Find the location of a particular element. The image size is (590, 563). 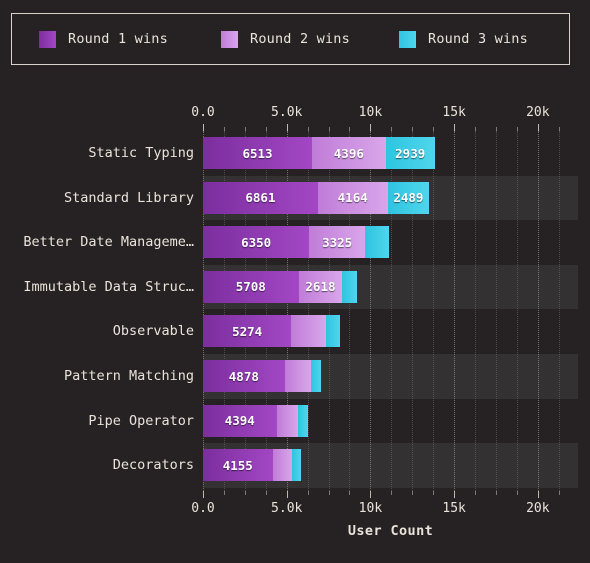

bar-value-label: 3325 is located at coordinates (337, 242).